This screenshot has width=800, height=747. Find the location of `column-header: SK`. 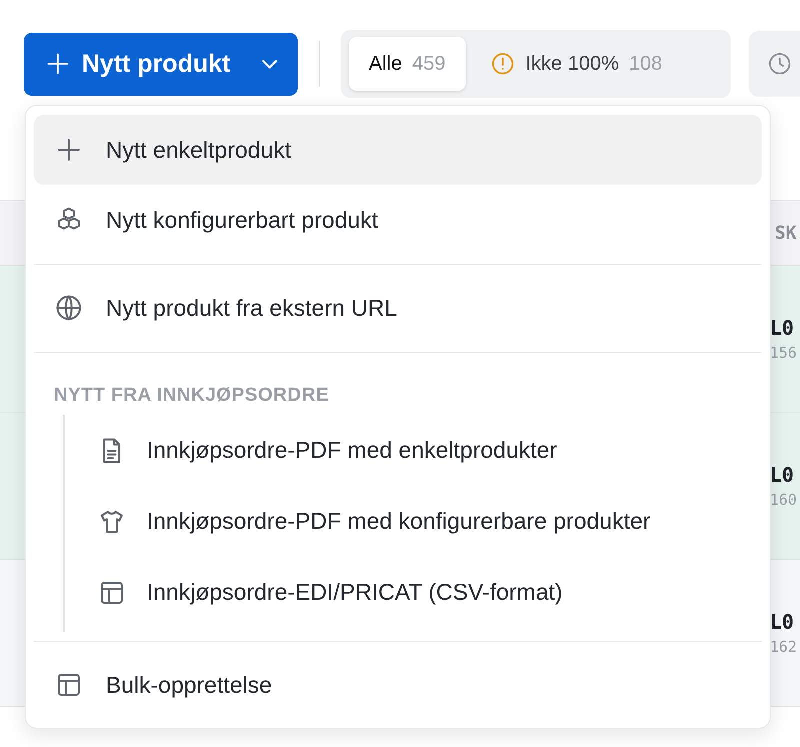

column-header: SK is located at coordinates (786, 233).